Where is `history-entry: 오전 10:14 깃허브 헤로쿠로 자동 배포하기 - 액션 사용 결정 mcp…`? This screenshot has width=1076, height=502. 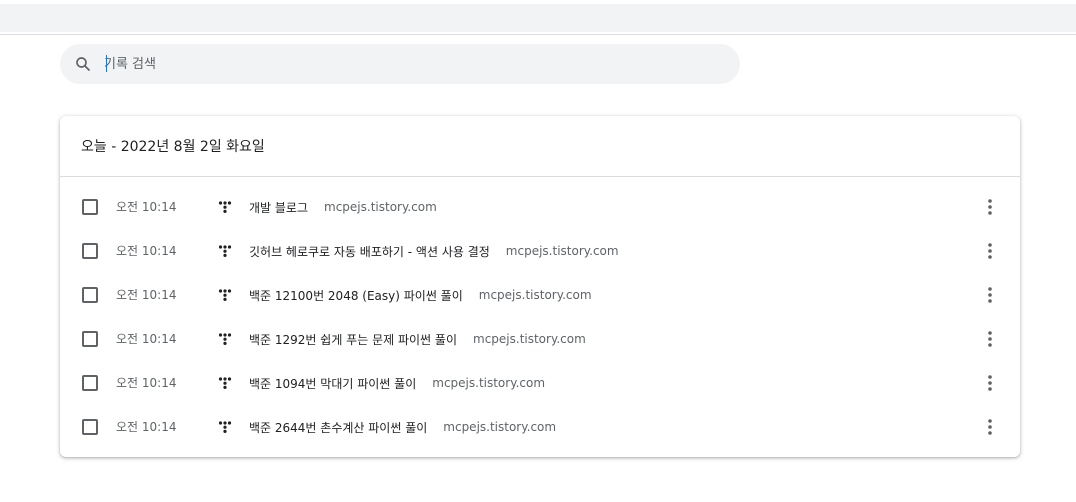 history-entry: 오전 10:14 깃허브 헤로쿠로 자동 배포하기 - 액션 사용 결정 mcp… is located at coordinates (540, 251).